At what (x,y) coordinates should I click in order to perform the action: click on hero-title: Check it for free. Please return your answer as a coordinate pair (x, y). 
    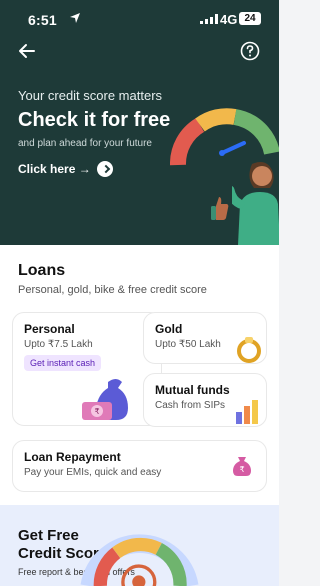
    Looking at the image, I should click on (94, 120).